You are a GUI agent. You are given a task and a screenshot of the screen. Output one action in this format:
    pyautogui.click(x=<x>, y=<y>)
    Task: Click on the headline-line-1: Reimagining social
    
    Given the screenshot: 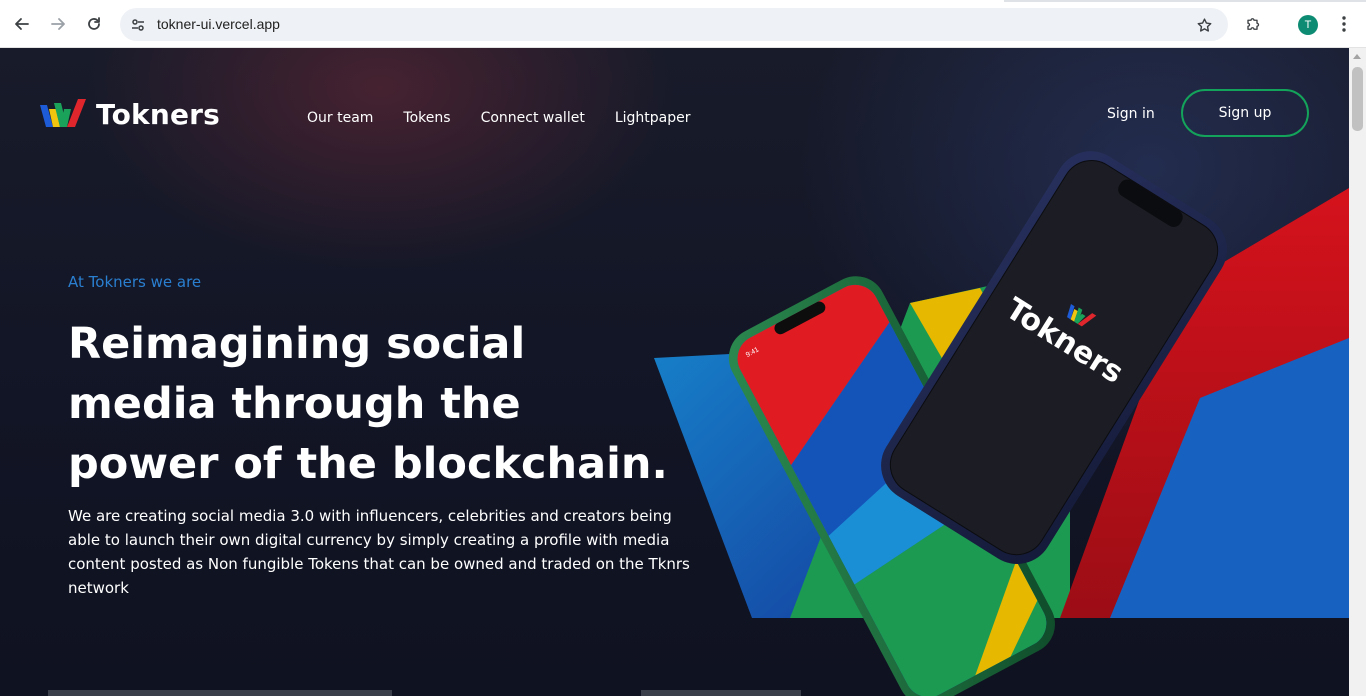 What is the action you would take?
    pyautogui.click(x=297, y=344)
    